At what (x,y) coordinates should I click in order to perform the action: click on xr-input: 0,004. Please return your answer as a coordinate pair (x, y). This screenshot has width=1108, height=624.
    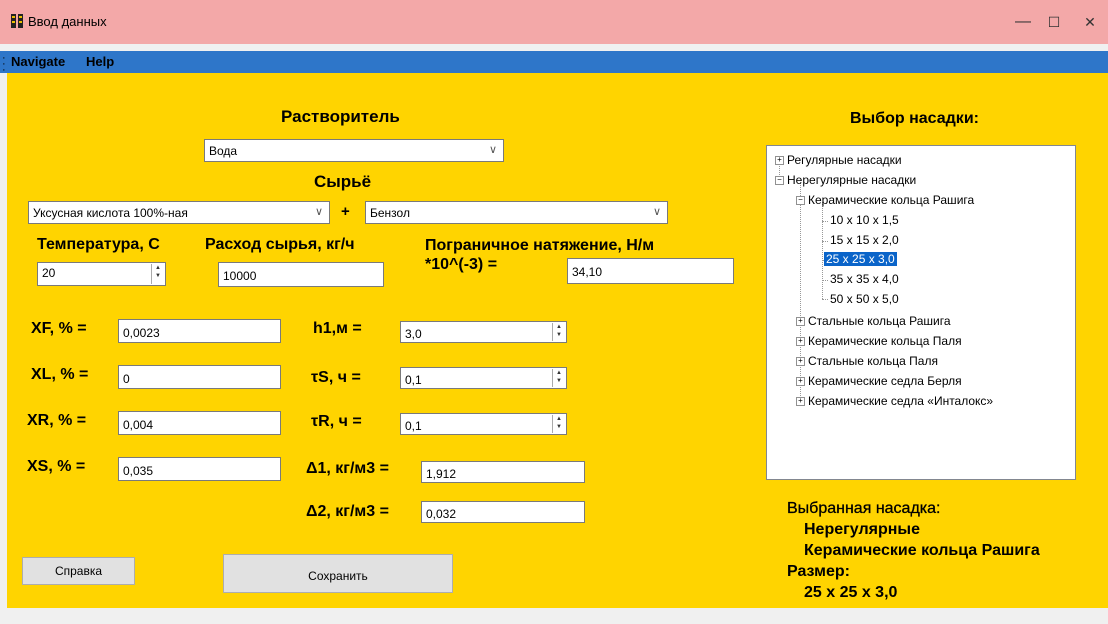
    Looking at the image, I should click on (199, 423).